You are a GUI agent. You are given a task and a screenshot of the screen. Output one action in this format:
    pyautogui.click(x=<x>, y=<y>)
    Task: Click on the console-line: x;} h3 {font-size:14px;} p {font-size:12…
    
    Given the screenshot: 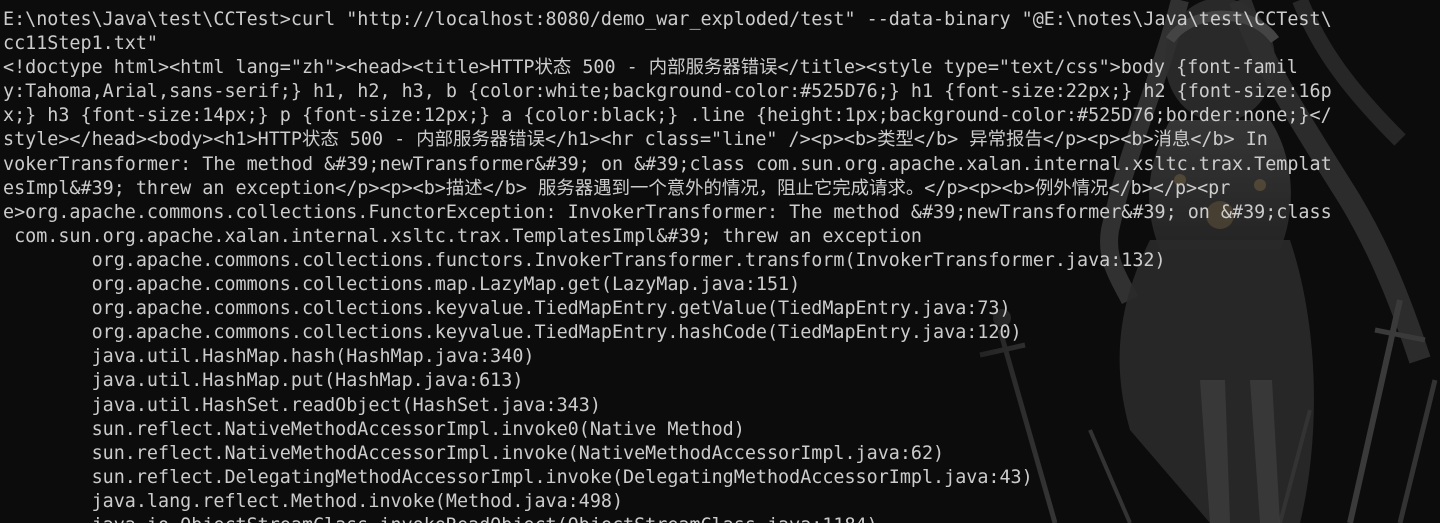 What is the action you would take?
    pyautogui.click(x=667, y=116)
    